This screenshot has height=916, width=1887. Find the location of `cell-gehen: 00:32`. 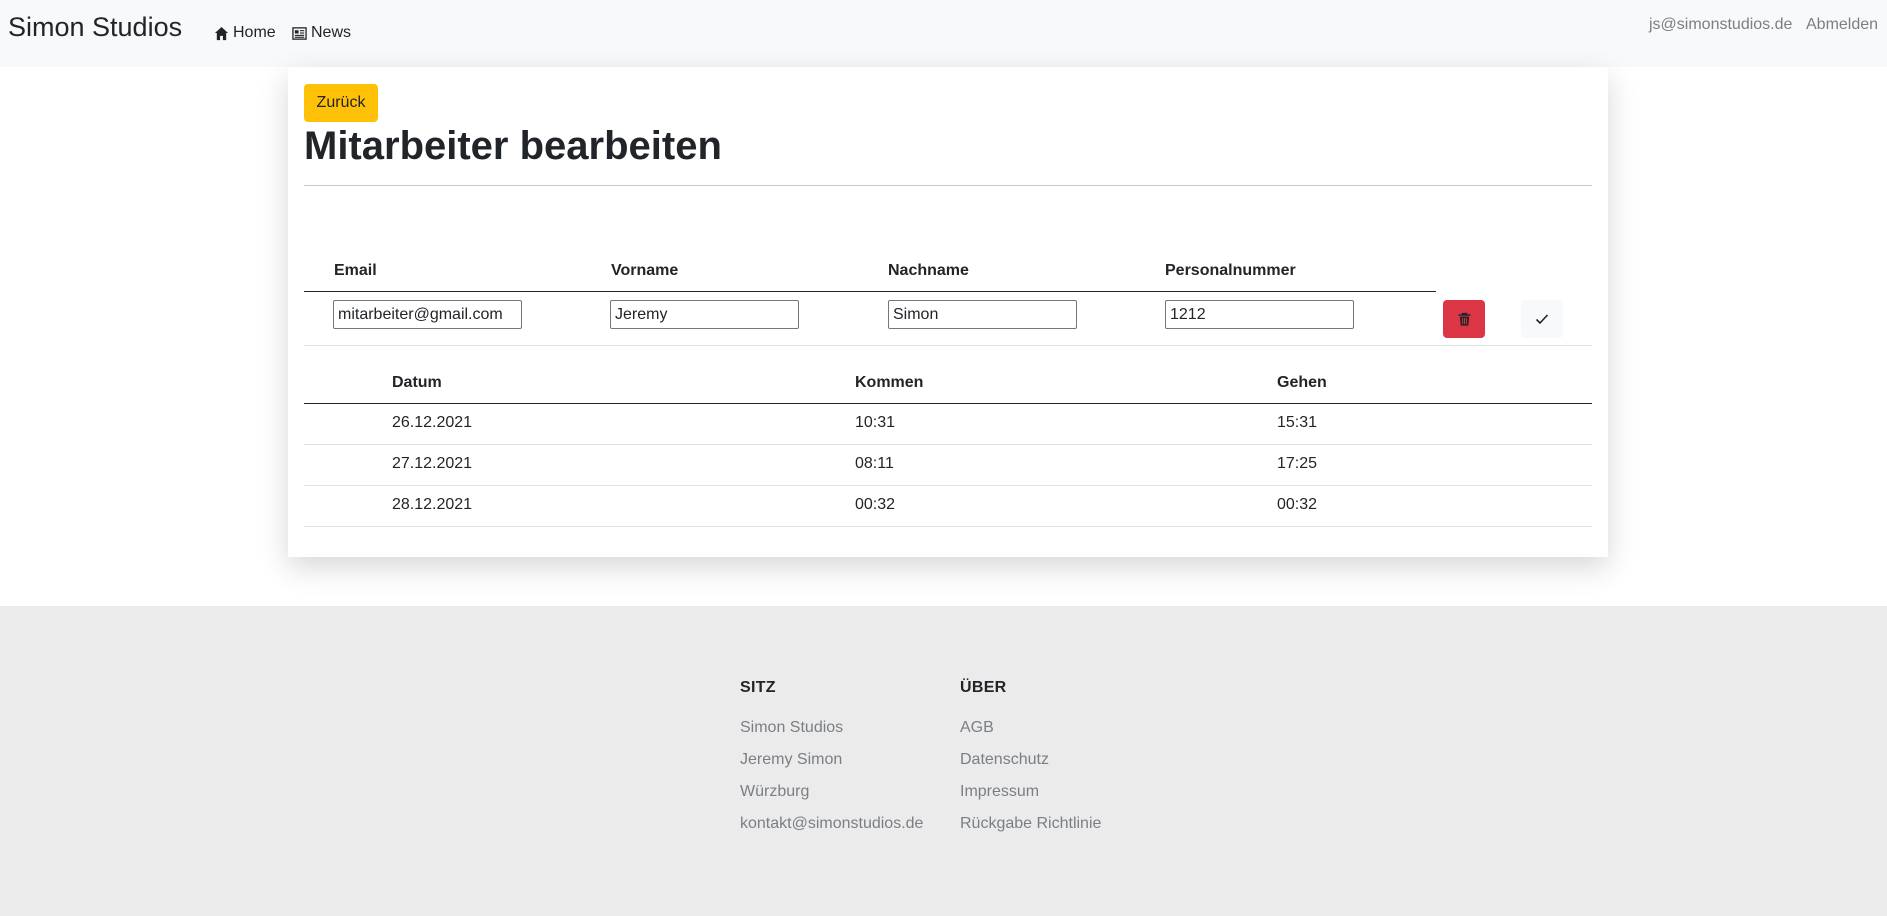

cell-gehen: 00:32 is located at coordinates (1297, 504).